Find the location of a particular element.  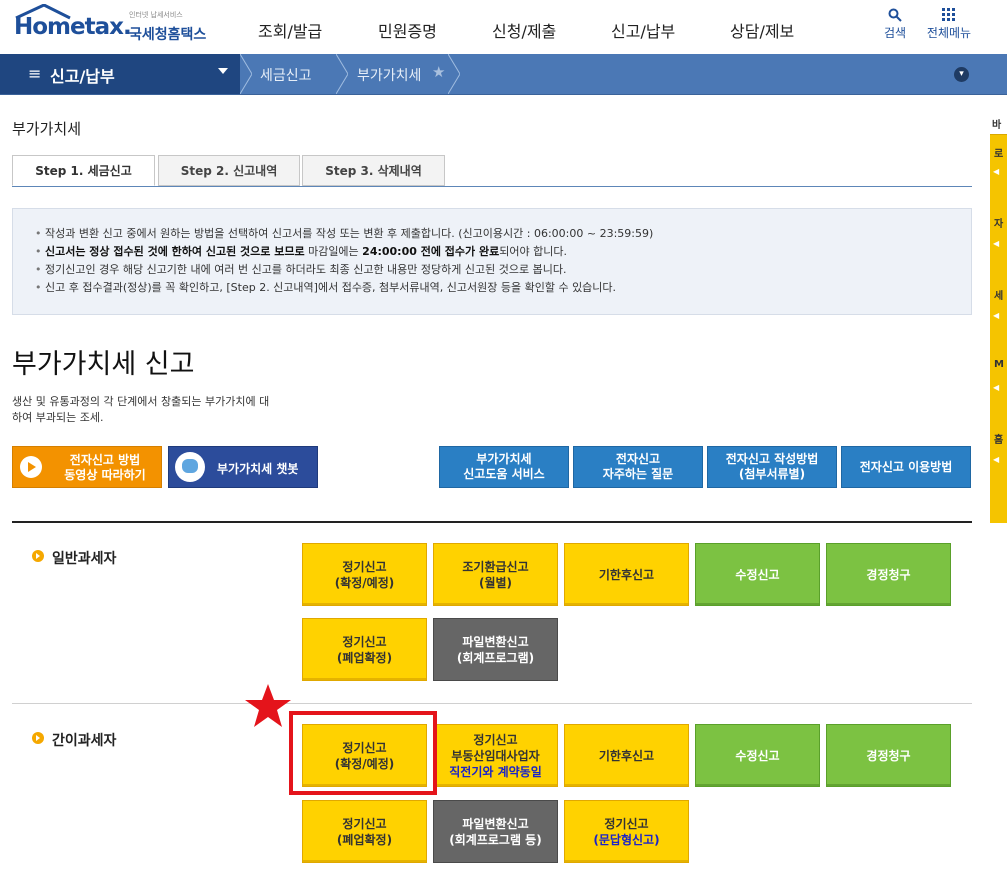

simple-qa-filing-button: 정기신고 (문답형신고) is located at coordinates (626, 831).